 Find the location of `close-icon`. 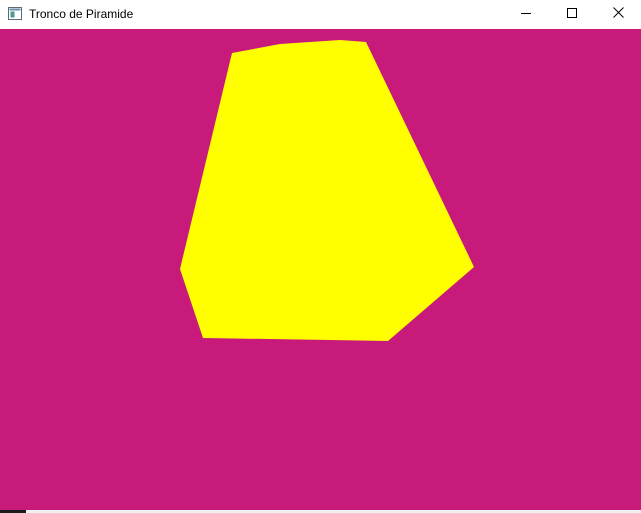

close-icon is located at coordinates (618, 14).